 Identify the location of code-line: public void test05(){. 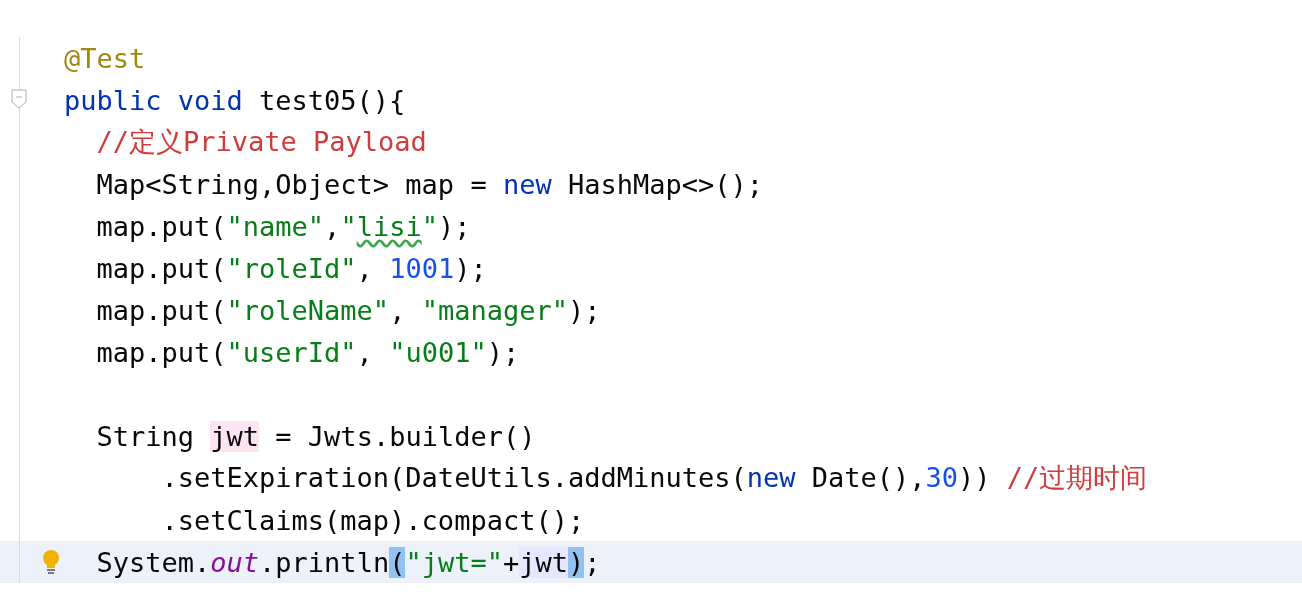
(235, 100).